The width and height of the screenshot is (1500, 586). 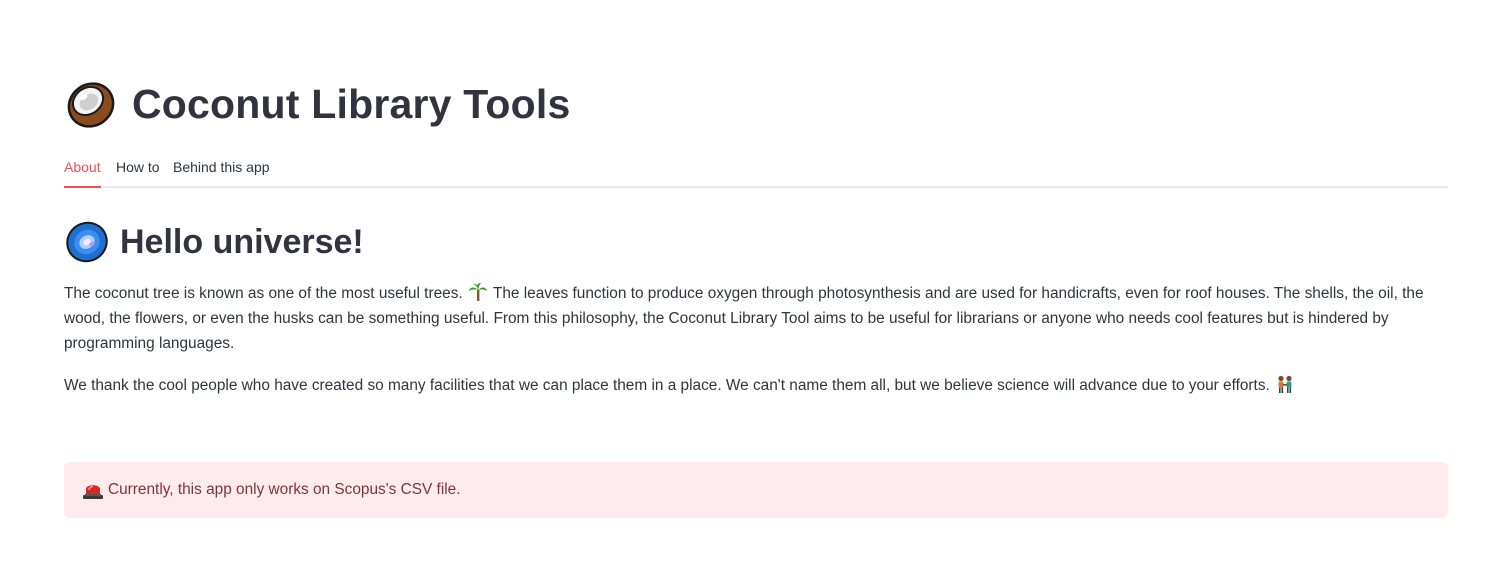 I want to click on siren-icon, so click(x=93, y=490).